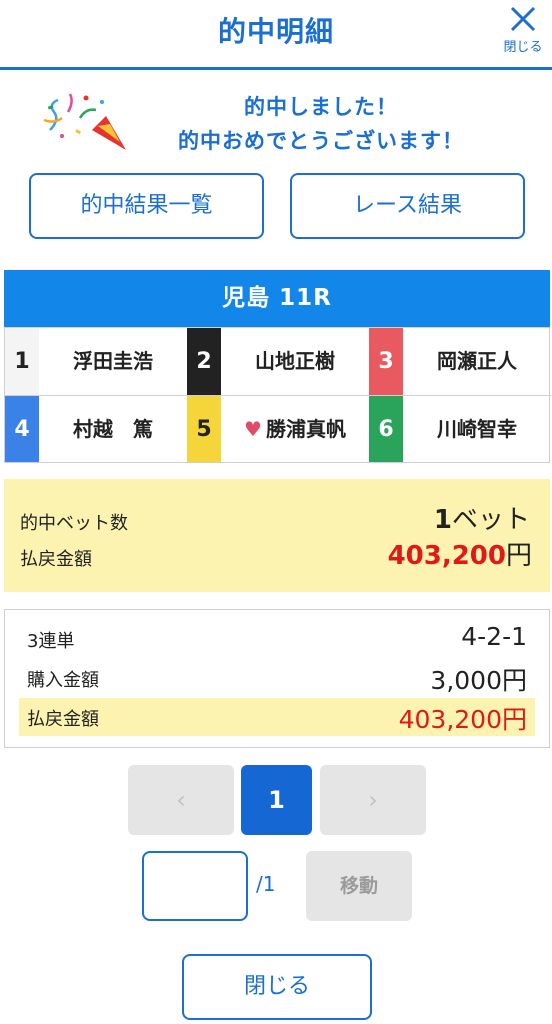  I want to click on racer-name-5-wrap: ♥ 勝浦真帆, so click(295, 429).